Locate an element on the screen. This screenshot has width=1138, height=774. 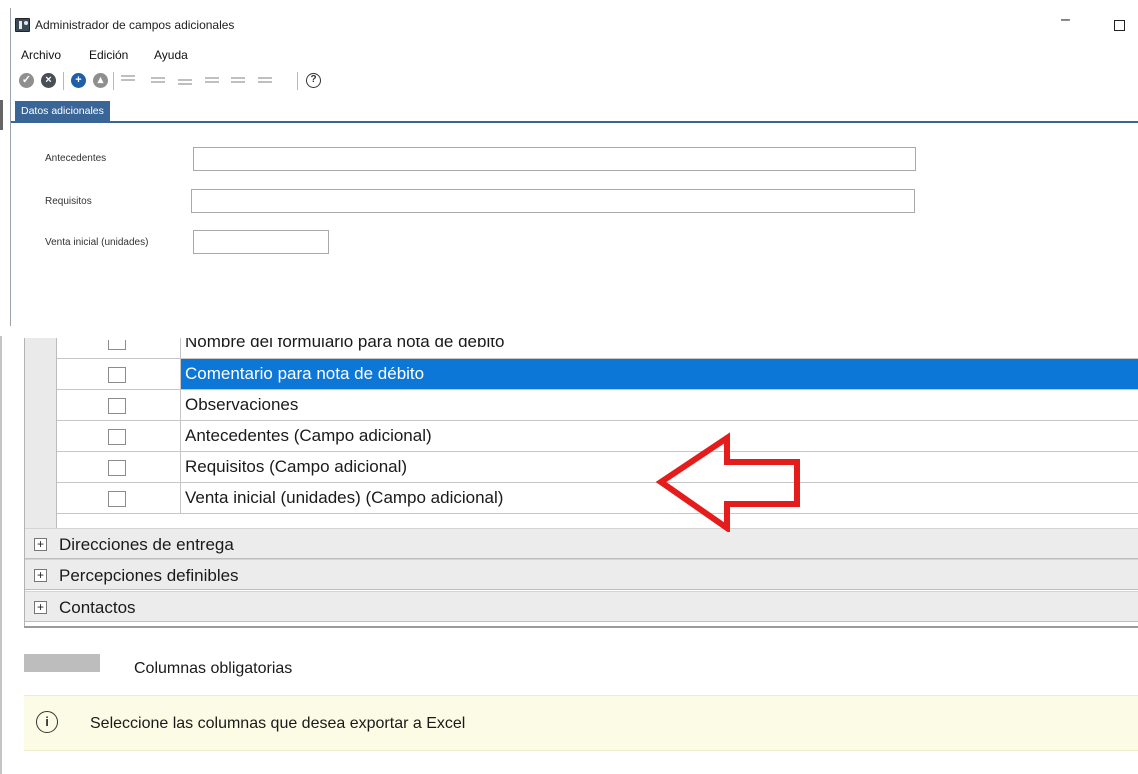
row-label: Comentario para nota de débito is located at coordinates (659, 374).